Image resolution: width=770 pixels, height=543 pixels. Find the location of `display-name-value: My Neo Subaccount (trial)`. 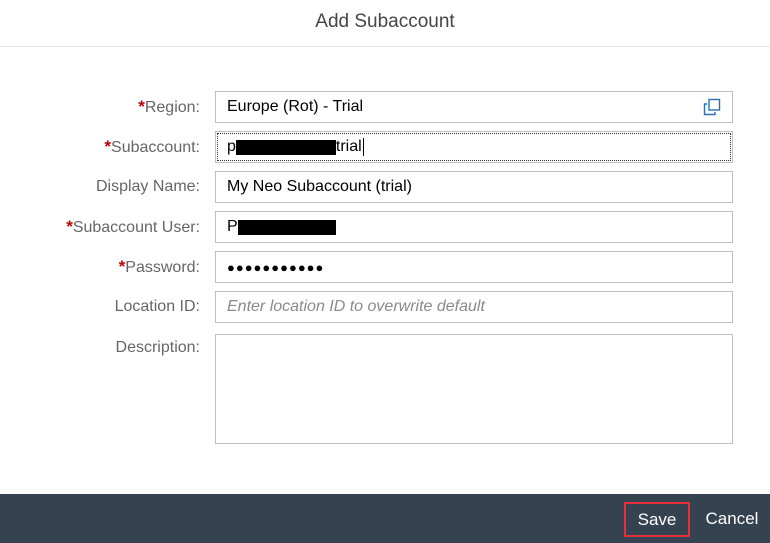

display-name-value: My Neo Subaccount (trial) is located at coordinates (319, 186).